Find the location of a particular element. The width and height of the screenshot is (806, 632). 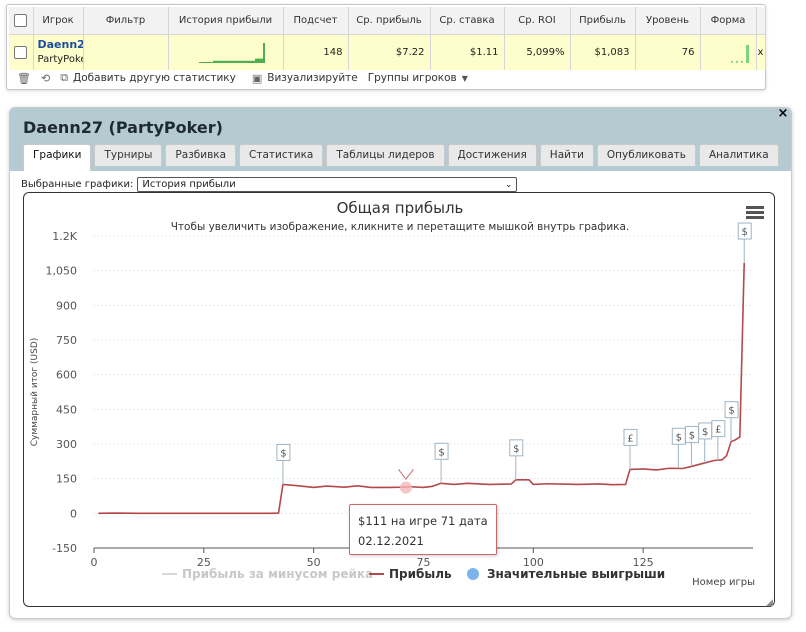

profit-sparkline is located at coordinates (231, 52).